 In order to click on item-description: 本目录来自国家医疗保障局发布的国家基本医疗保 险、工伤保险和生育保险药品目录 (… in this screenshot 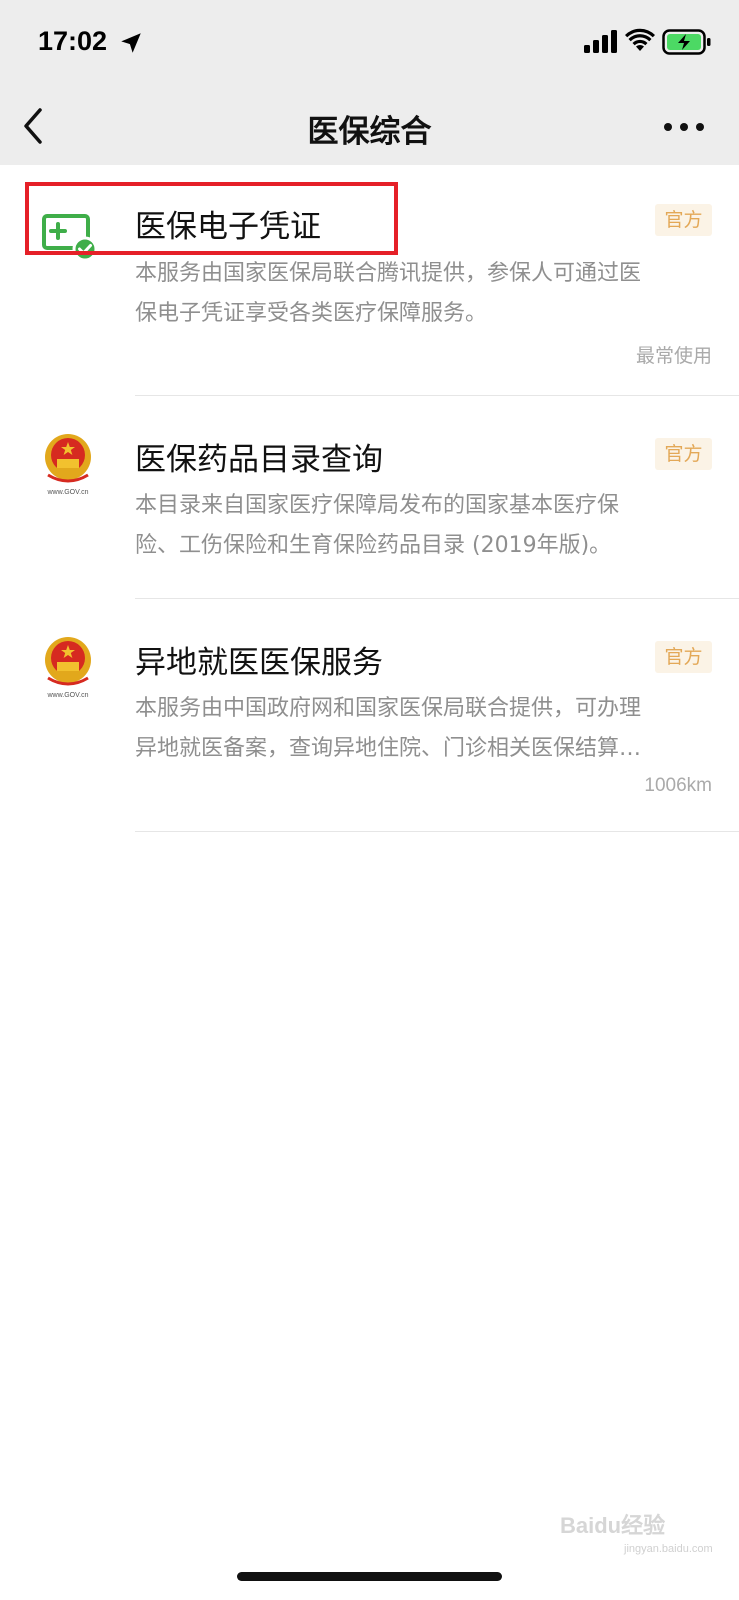, I will do `click(425, 526)`.